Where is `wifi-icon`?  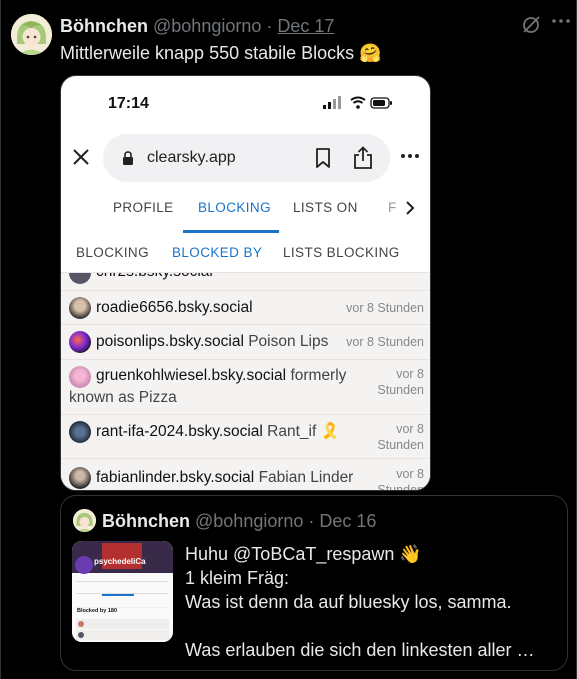
wifi-icon is located at coordinates (358, 102).